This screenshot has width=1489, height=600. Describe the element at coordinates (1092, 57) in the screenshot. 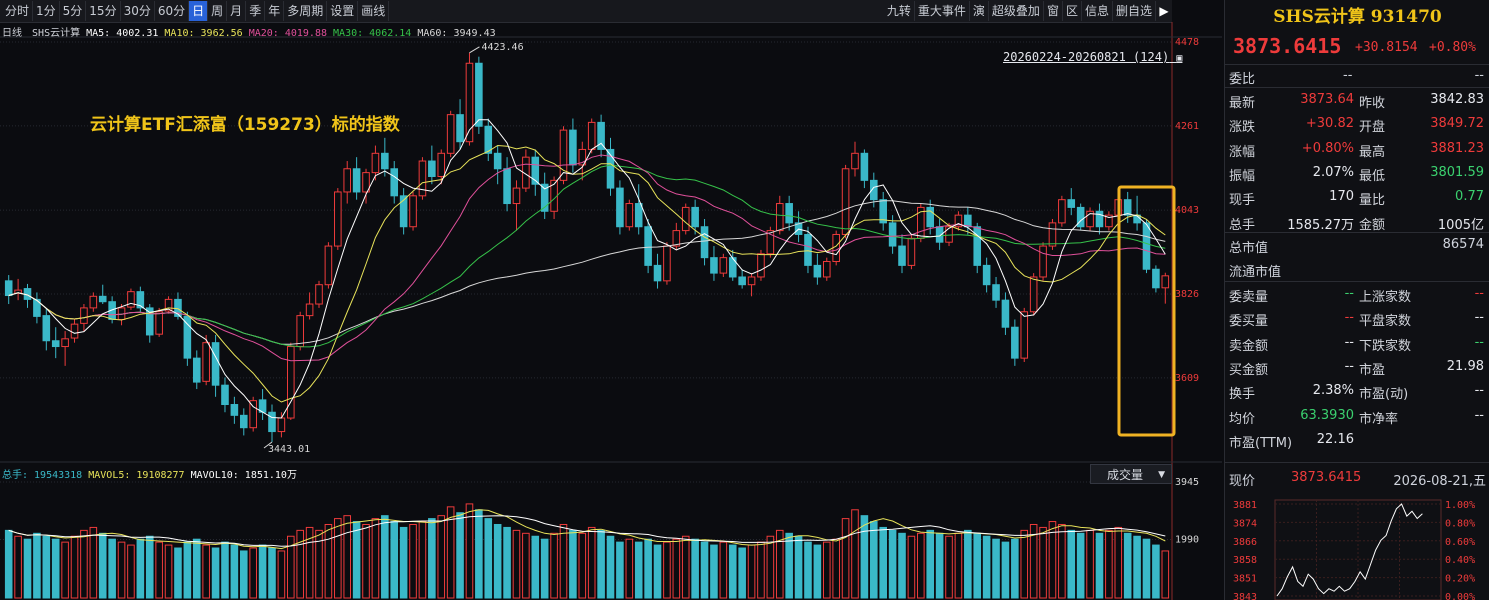

I see `date-range-label: 20260224-20260821 (124) ▣` at that location.